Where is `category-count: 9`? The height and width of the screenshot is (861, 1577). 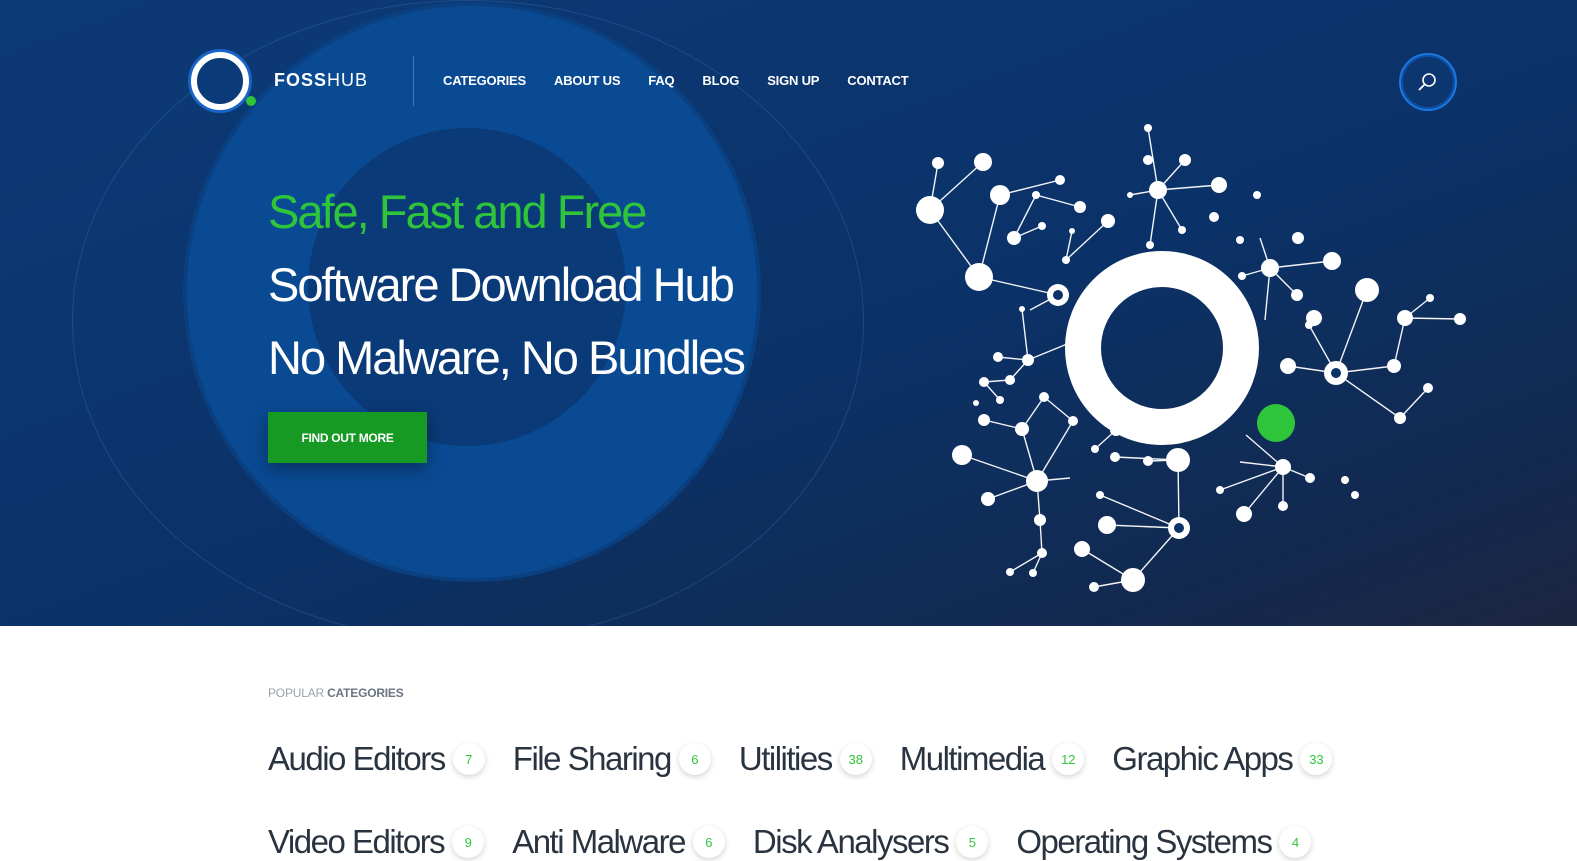 category-count: 9 is located at coordinates (468, 842).